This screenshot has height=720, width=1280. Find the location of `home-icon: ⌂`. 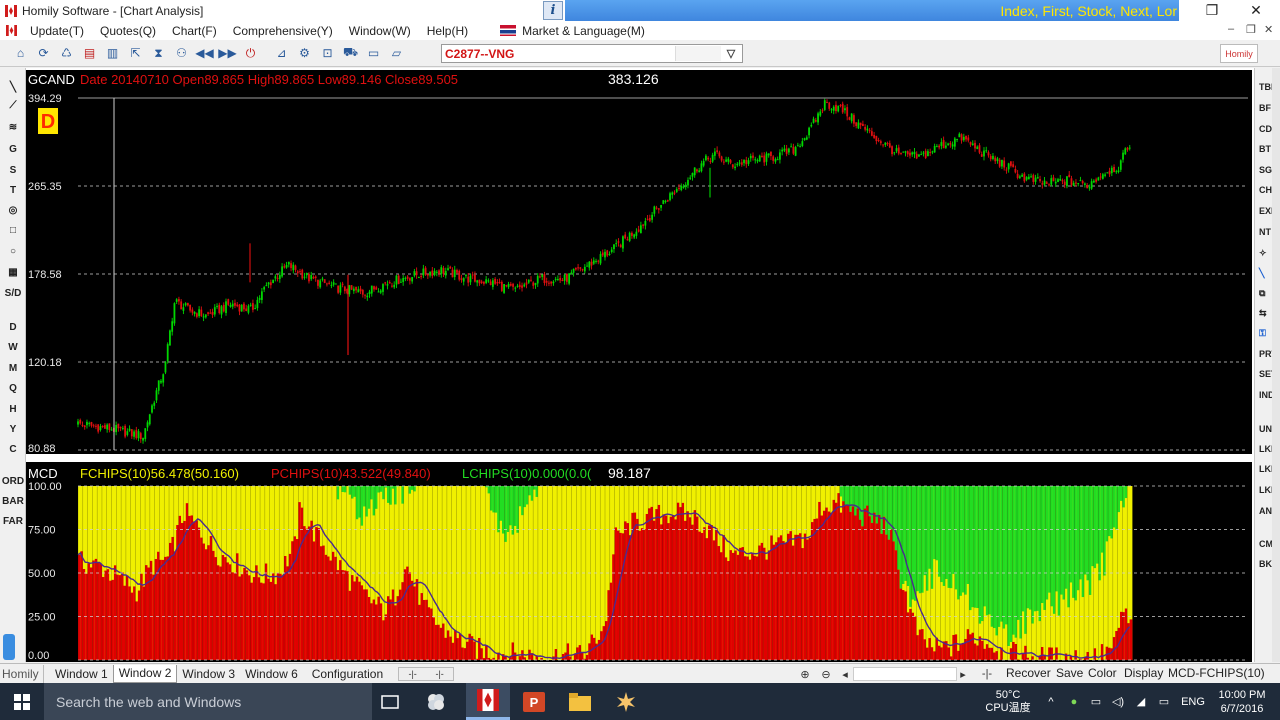

home-icon: ⌂ is located at coordinates (20, 53).